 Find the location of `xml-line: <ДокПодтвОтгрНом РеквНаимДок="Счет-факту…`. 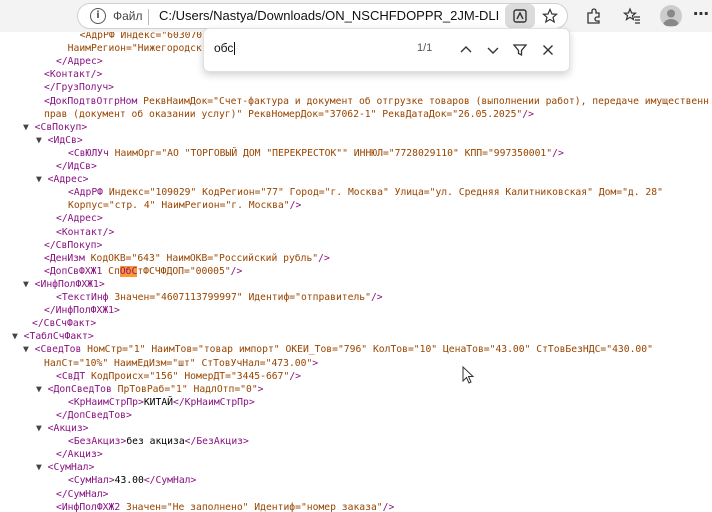

xml-line: <ДокПодтвОтгрНом РеквНаимДок="Счет-факту… is located at coordinates (376, 102).